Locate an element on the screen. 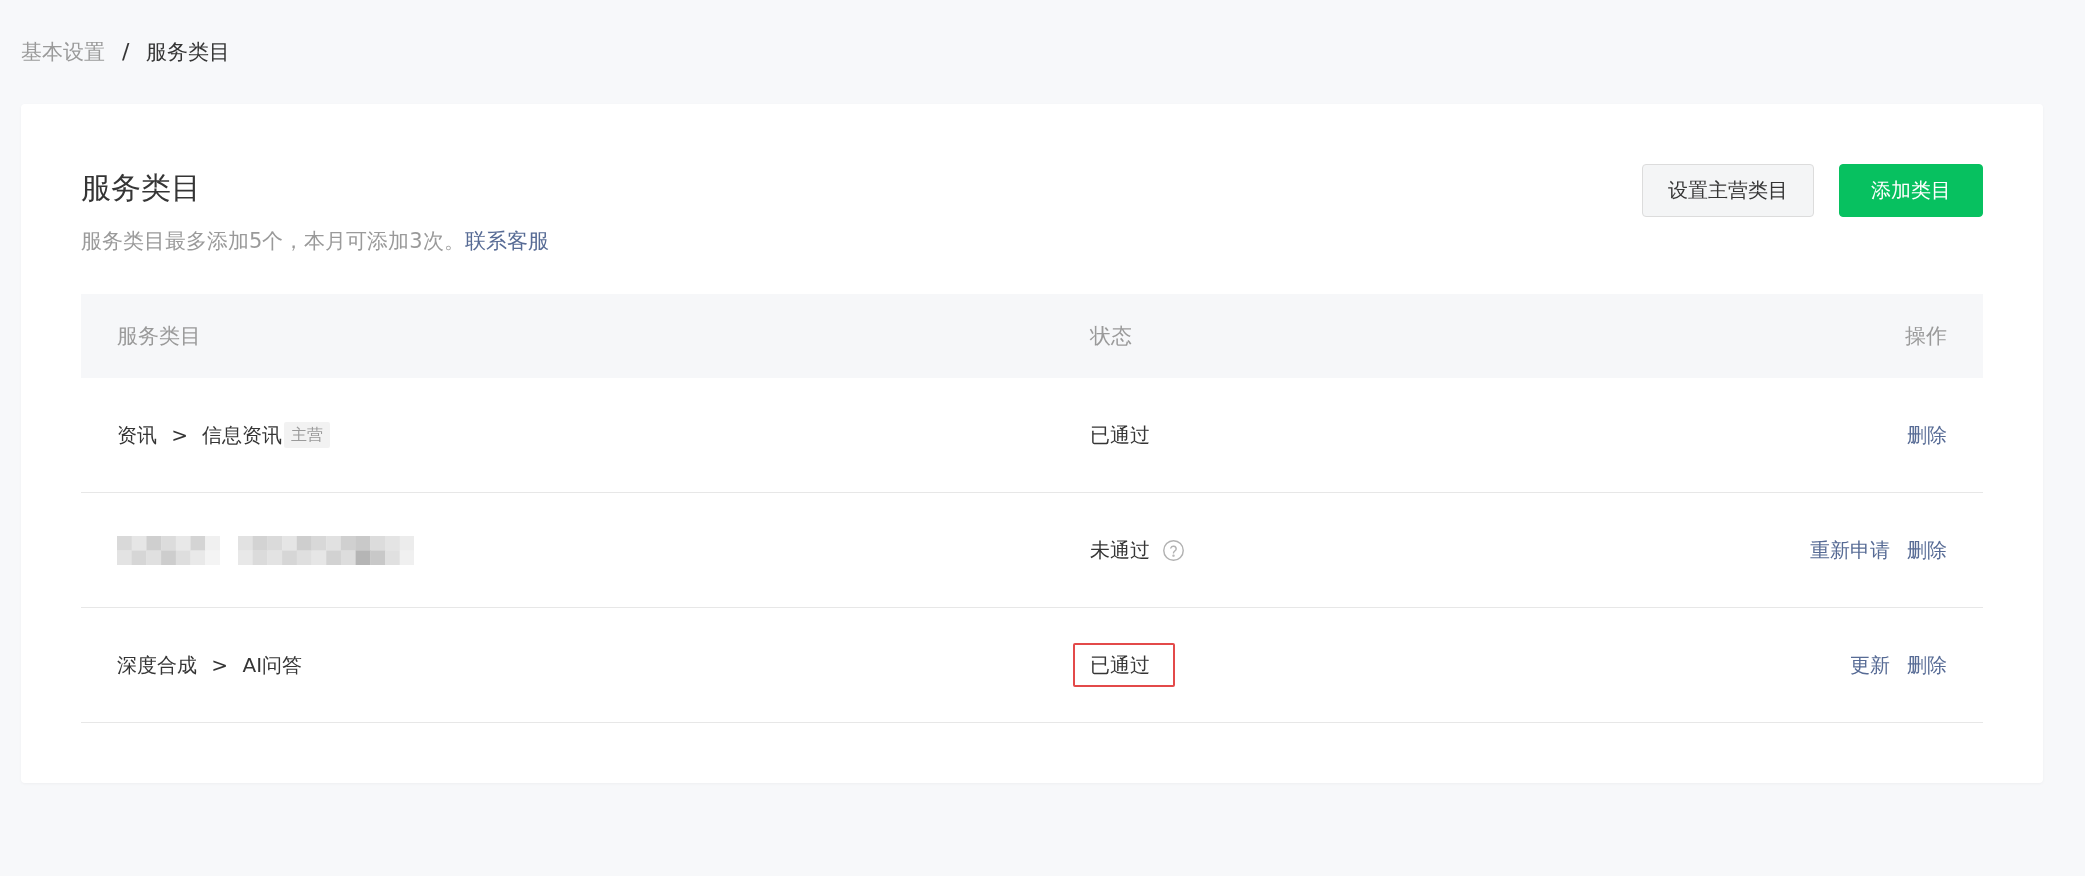 This screenshot has height=876, width=2085. action-link: 更新 is located at coordinates (1870, 665).